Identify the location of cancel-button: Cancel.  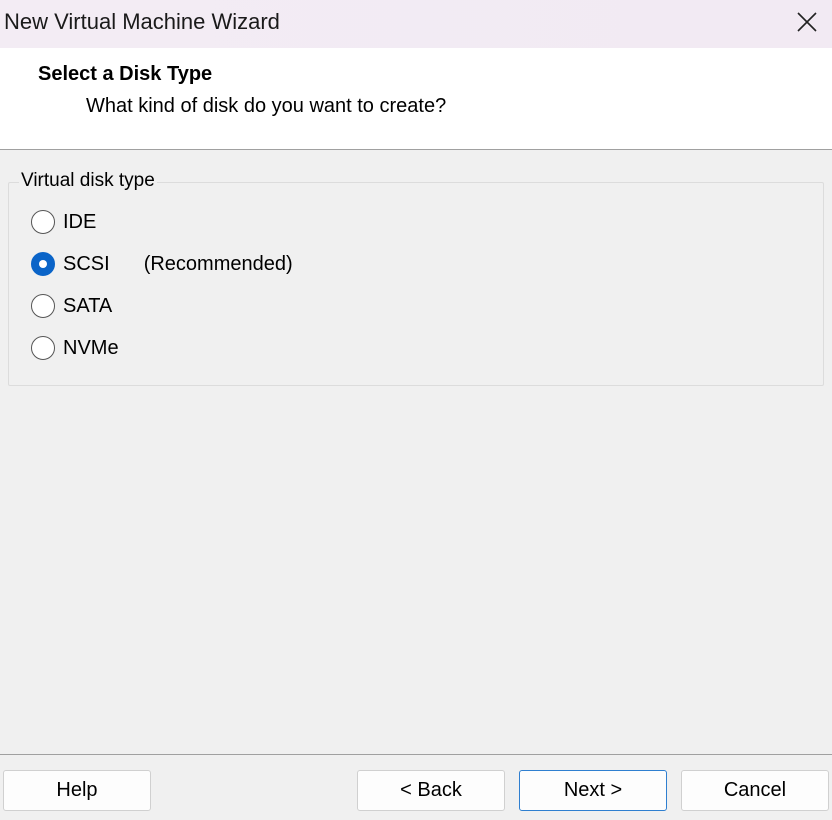
(755, 790).